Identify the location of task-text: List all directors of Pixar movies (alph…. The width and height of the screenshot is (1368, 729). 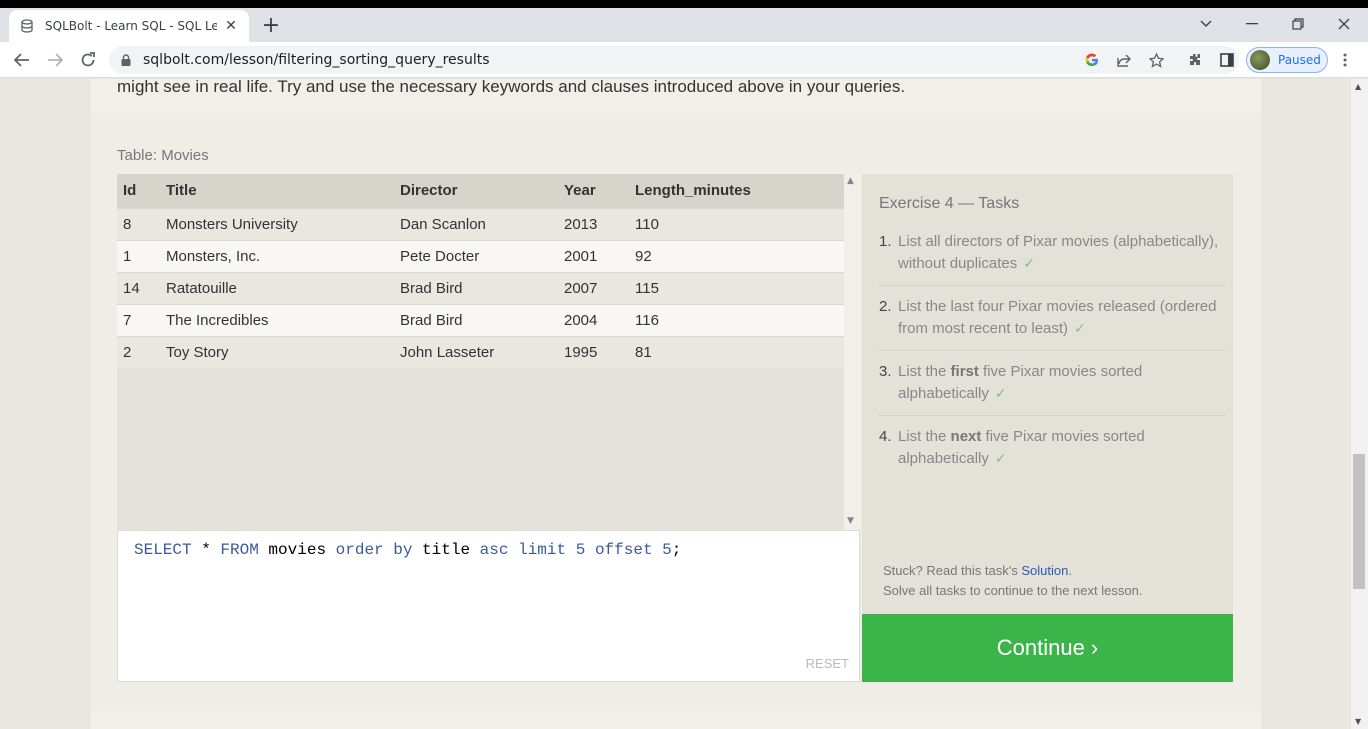
(1058, 252).